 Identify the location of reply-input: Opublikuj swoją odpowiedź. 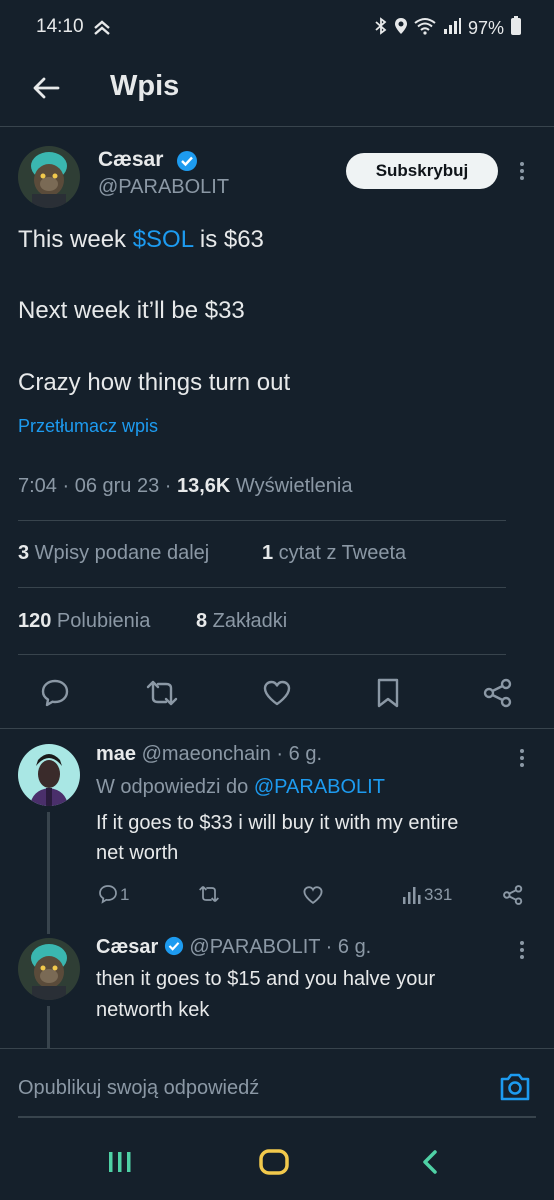
(248, 1088).